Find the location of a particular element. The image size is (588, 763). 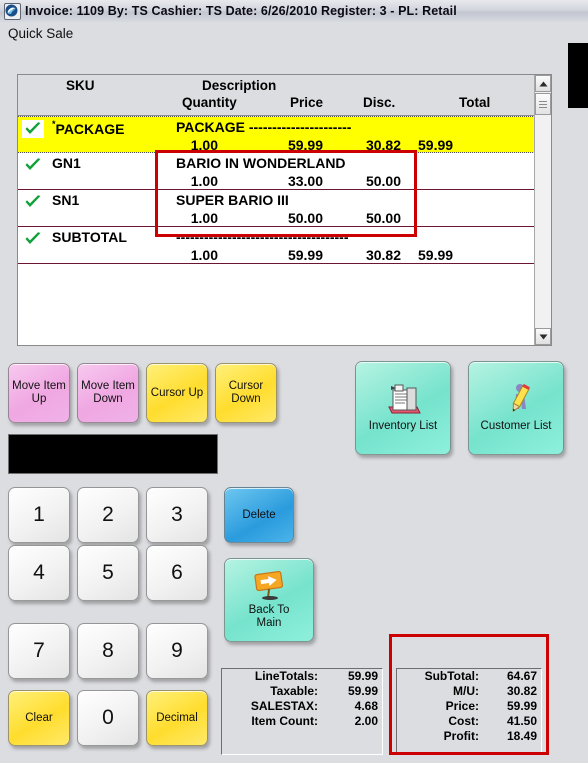

customer-pencil-icon is located at coordinates (516, 400).